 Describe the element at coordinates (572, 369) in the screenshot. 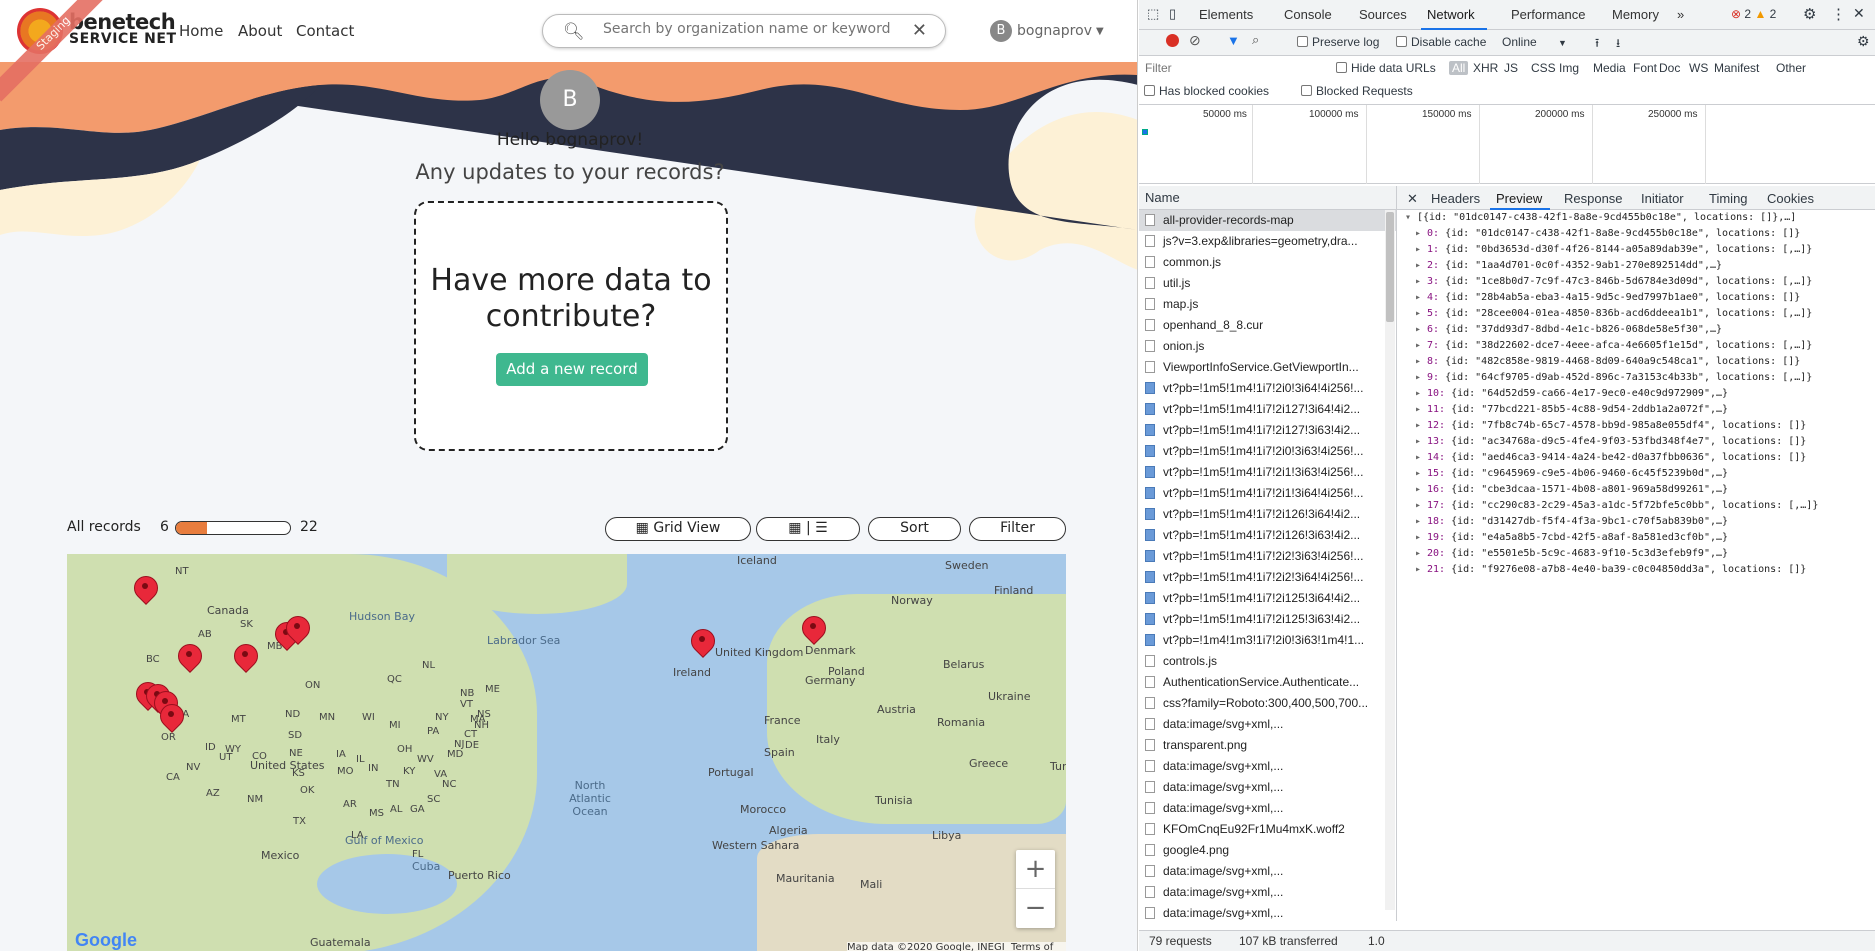

I see `add-record-button: Add a new record` at that location.